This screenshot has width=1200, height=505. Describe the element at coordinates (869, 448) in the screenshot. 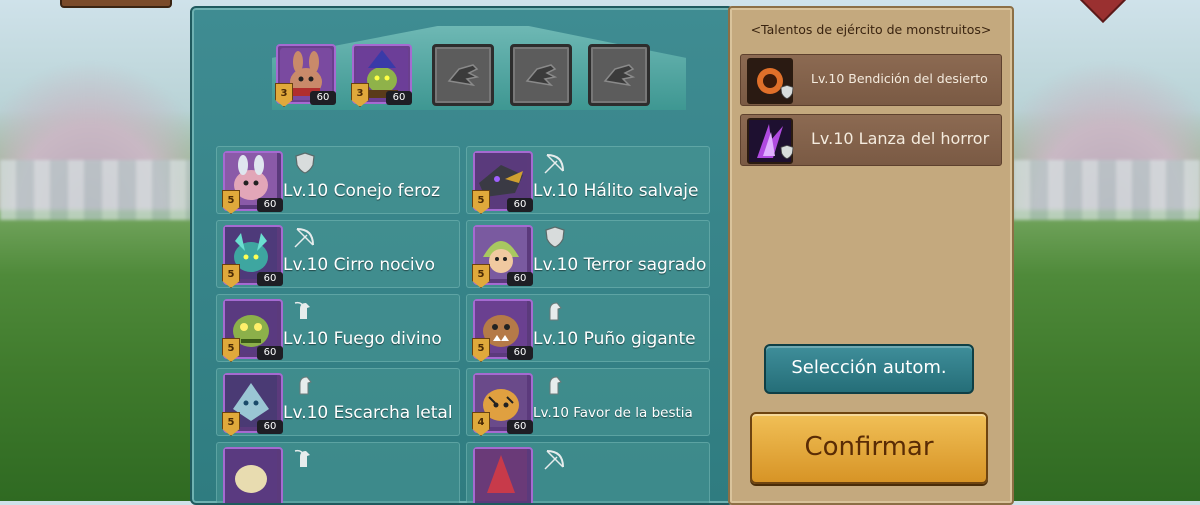

I see `confirm-button: Confirmar` at that location.